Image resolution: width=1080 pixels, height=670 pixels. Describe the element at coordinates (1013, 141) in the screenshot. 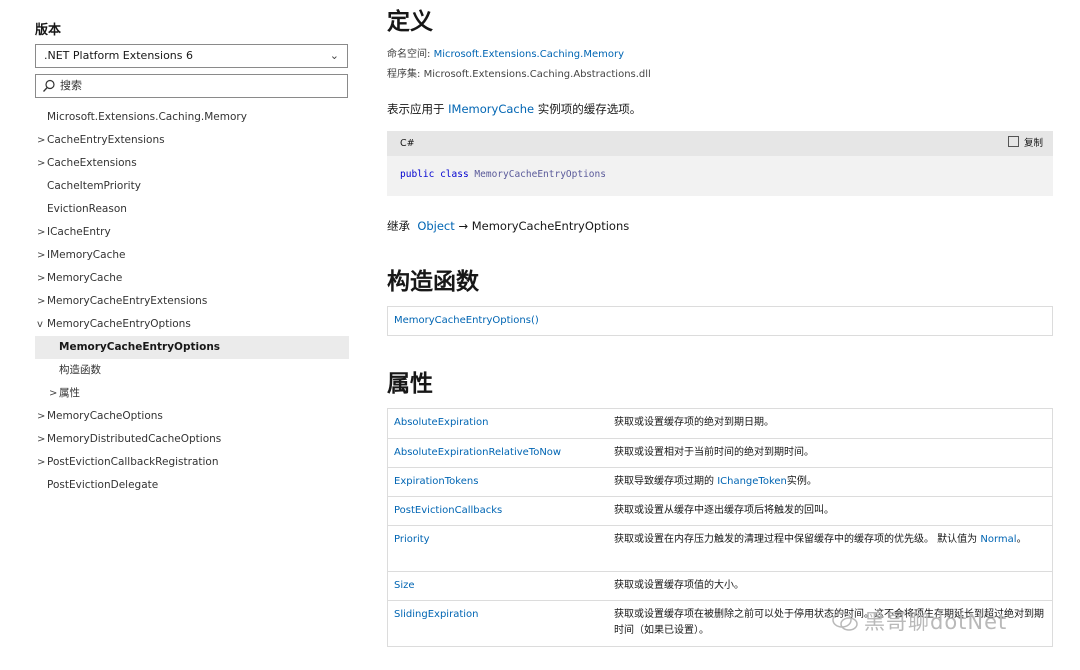

I see `copy-icon` at that location.